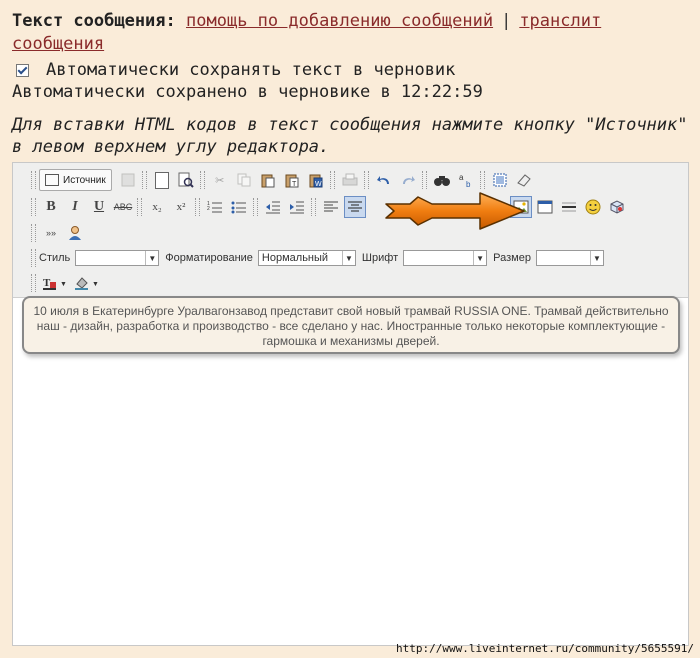 Image resolution: width=700 pixels, height=658 pixels. What do you see at coordinates (215, 207) in the screenshot?
I see `numbered-list-icon: 12` at bounding box center [215, 207].